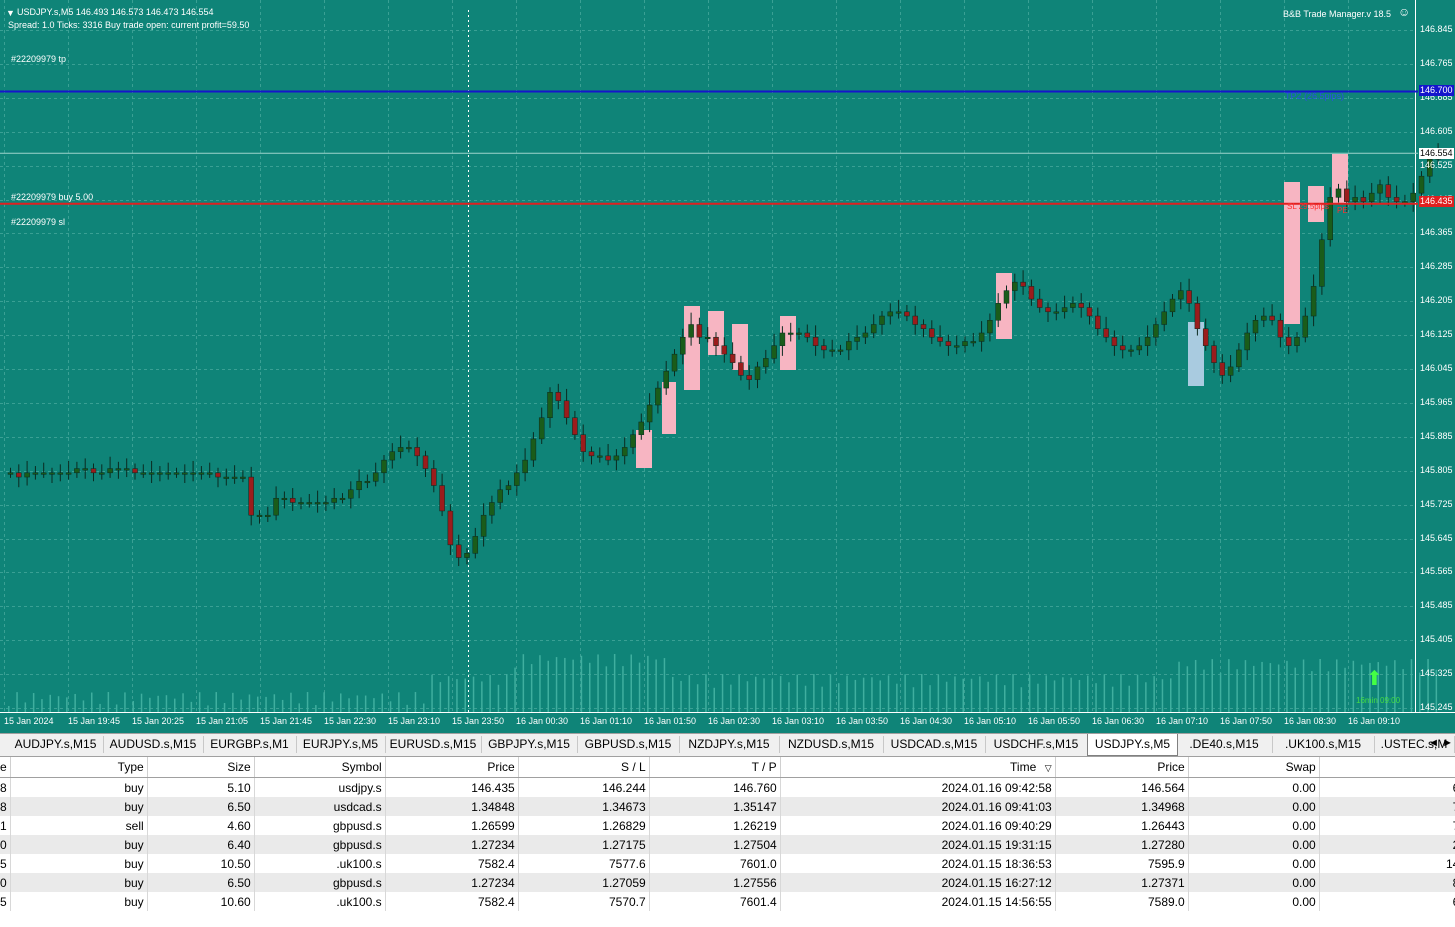 The width and height of the screenshot is (1455, 927). I want to click on trade-cell: 10.50, so click(201, 863).